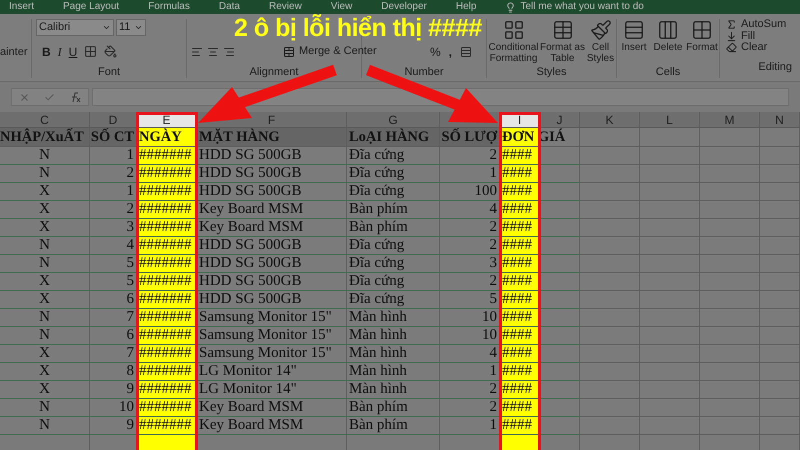 The height and width of the screenshot is (450, 800). What do you see at coordinates (21, 7) in the screenshot?
I see `ribbon-tab: Insert` at bounding box center [21, 7].